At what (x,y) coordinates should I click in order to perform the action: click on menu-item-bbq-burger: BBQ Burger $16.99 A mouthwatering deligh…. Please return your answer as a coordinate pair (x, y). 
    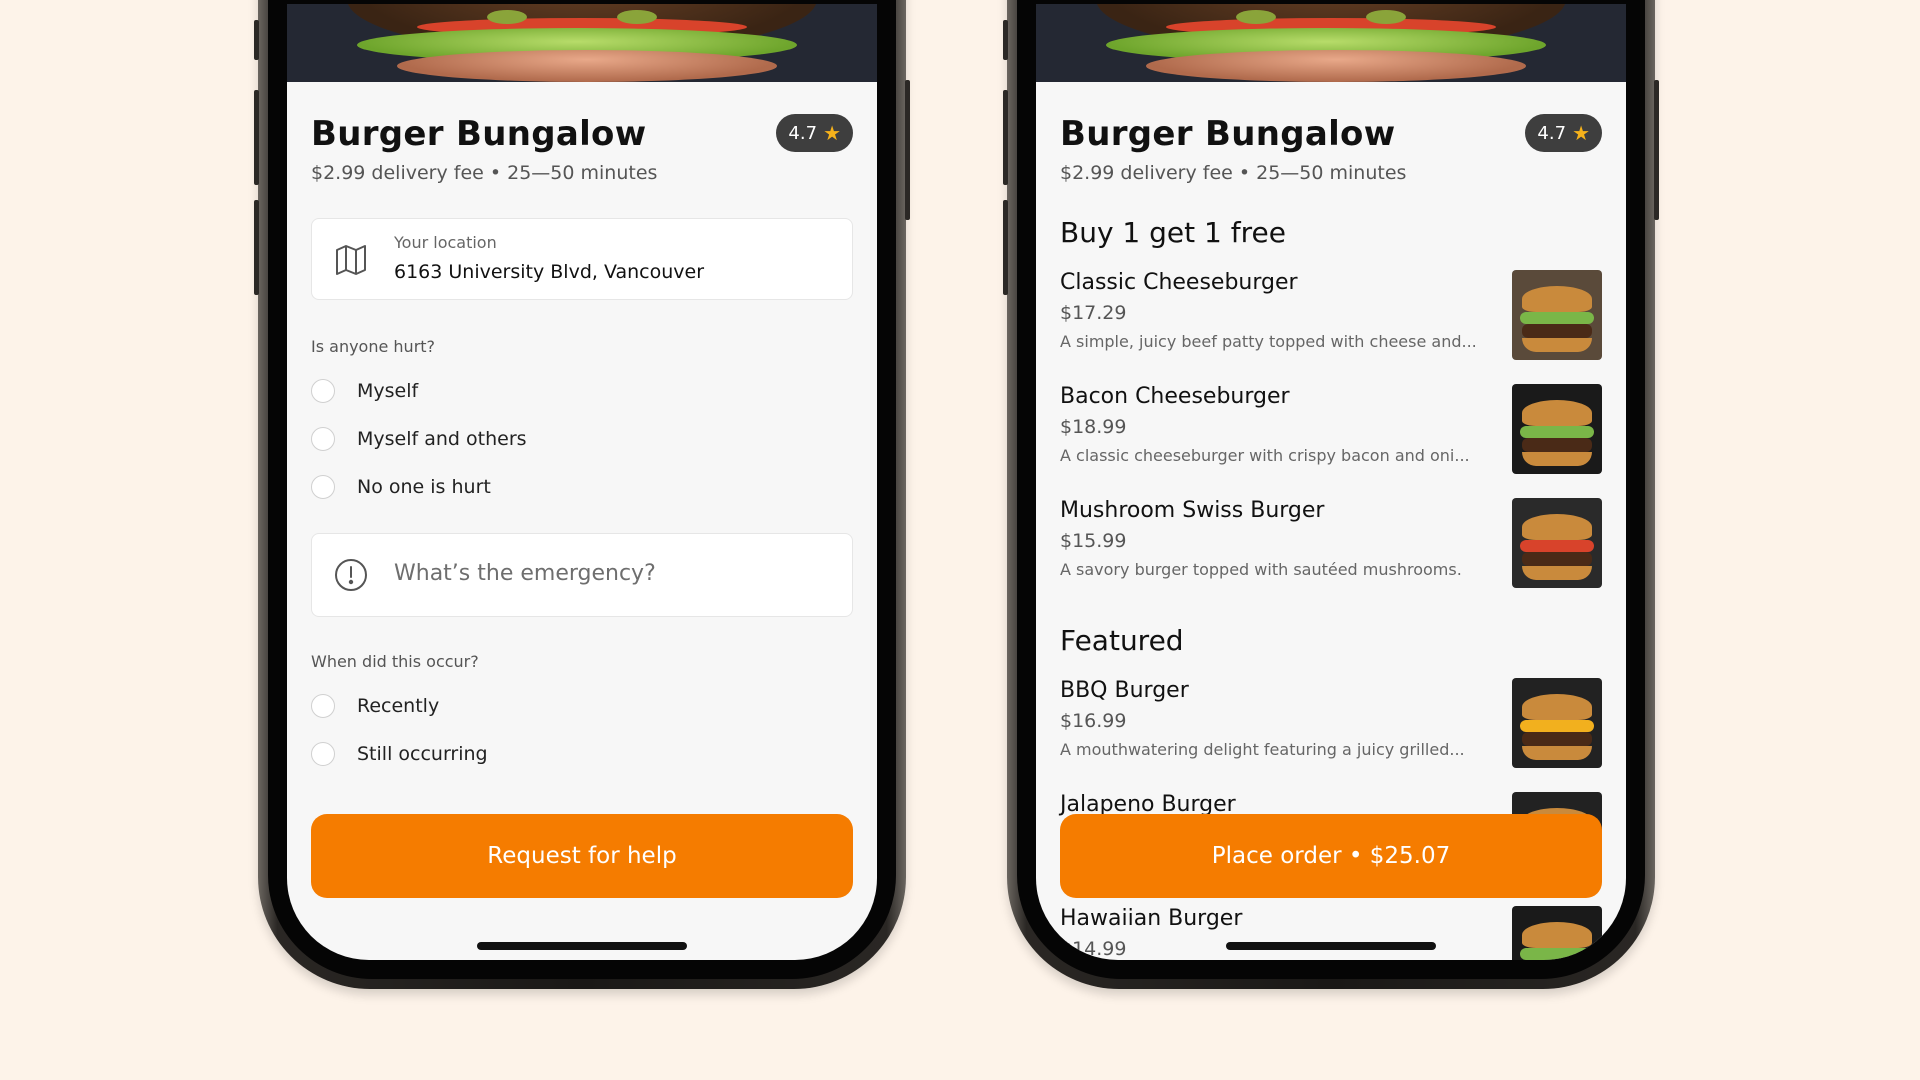
    Looking at the image, I should click on (1331, 724).